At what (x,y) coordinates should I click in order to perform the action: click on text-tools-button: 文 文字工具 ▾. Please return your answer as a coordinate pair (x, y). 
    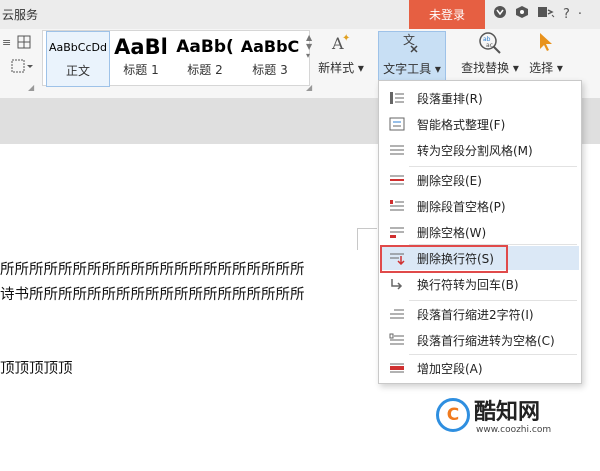
    Looking at the image, I should click on (412, 58).